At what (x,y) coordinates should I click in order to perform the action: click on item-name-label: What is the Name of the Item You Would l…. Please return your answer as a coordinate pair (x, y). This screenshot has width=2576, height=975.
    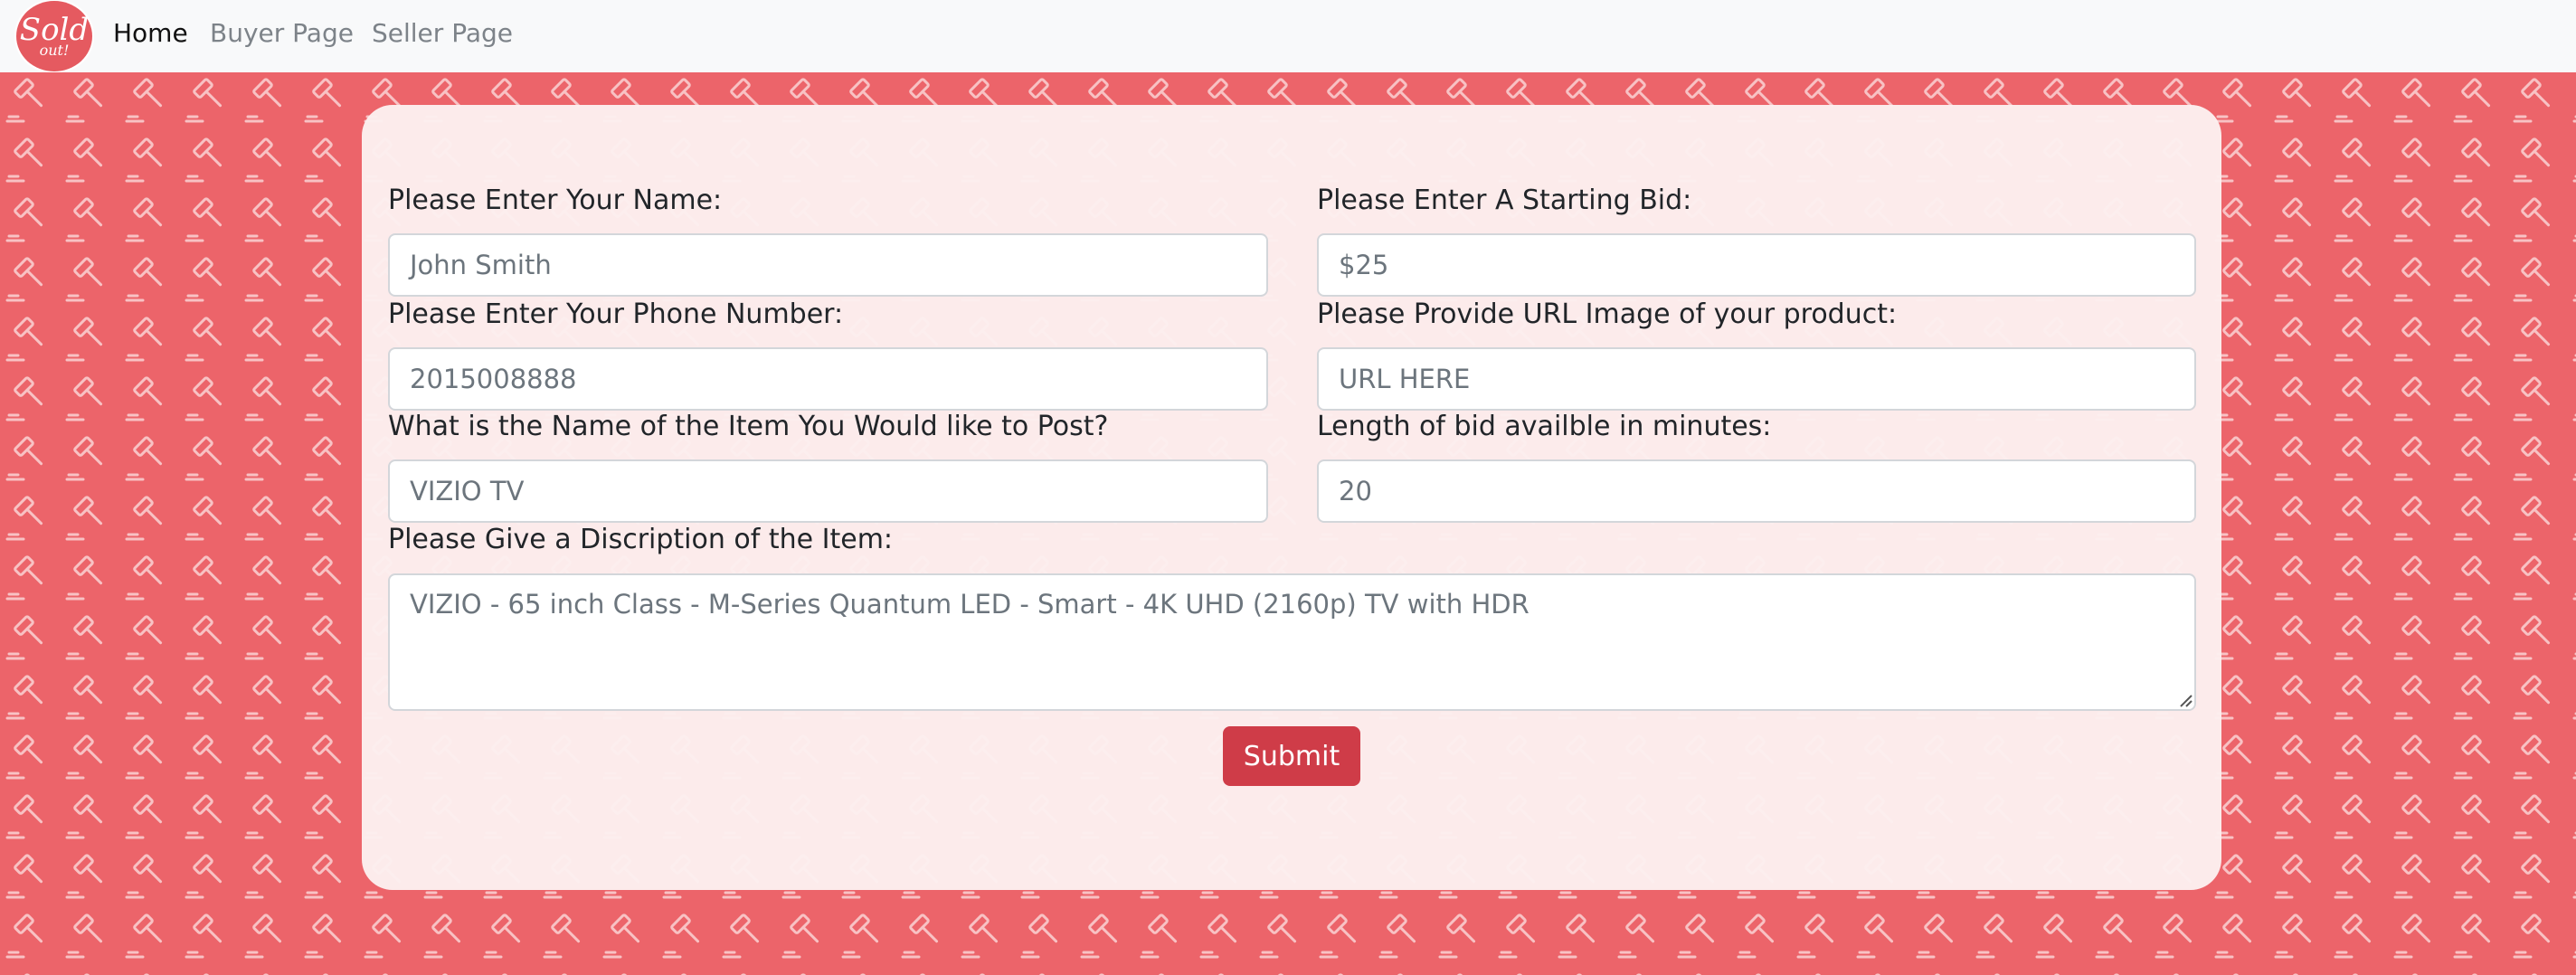
    Looking at the image, I should click on (749, 426).